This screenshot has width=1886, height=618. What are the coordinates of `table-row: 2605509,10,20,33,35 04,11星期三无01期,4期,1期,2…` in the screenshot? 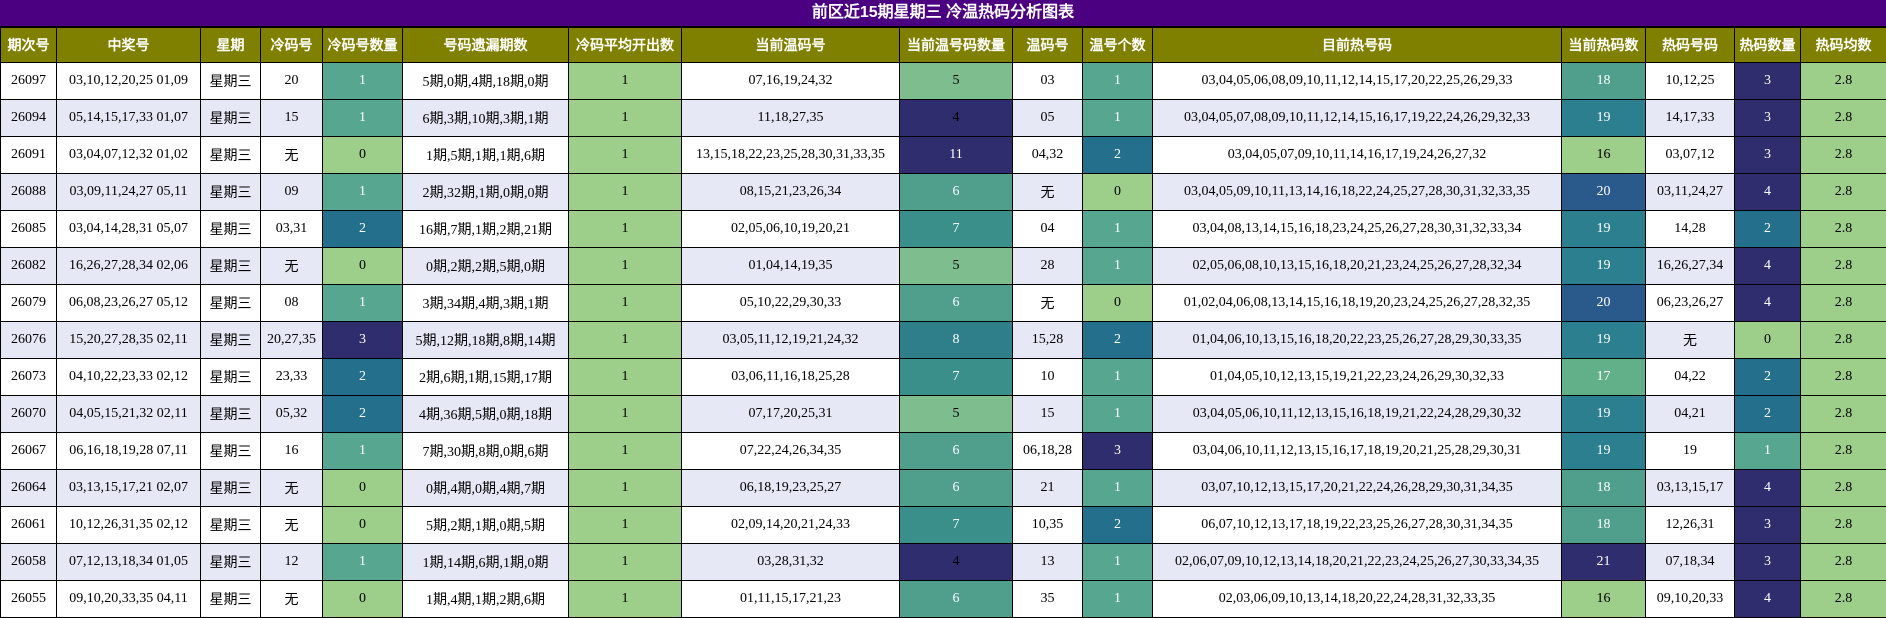 It's located at (943, 599).